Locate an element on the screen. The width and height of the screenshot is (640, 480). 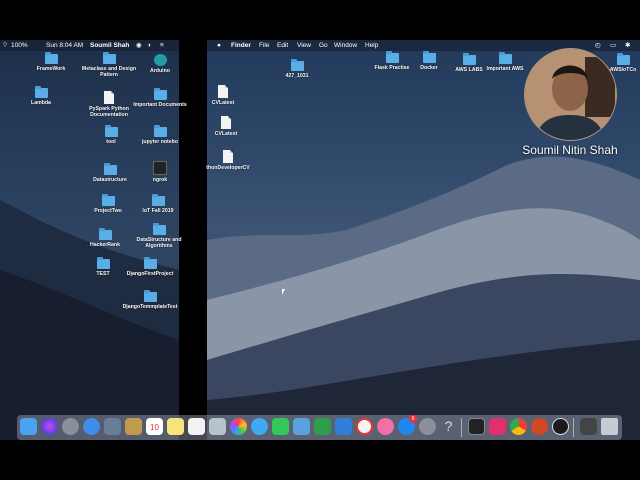
desktop-app-arduino: Arduino is located at coordinates (160, 64).